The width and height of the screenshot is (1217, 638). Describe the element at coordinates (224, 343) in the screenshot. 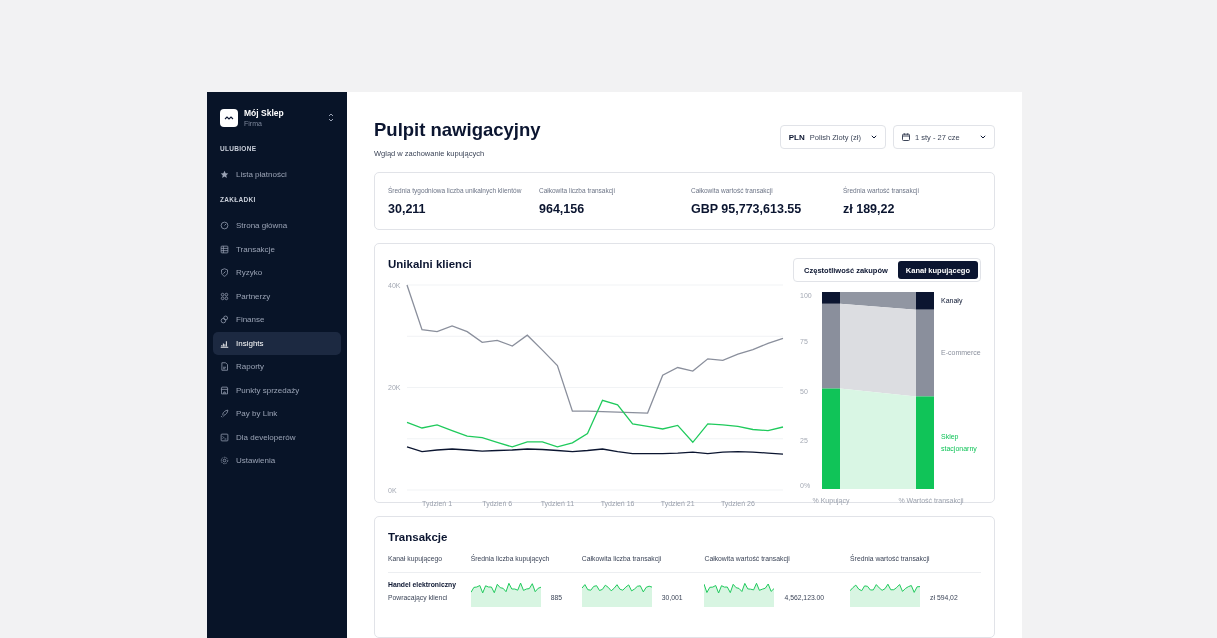

I see `bar-chart-icon` at that location.